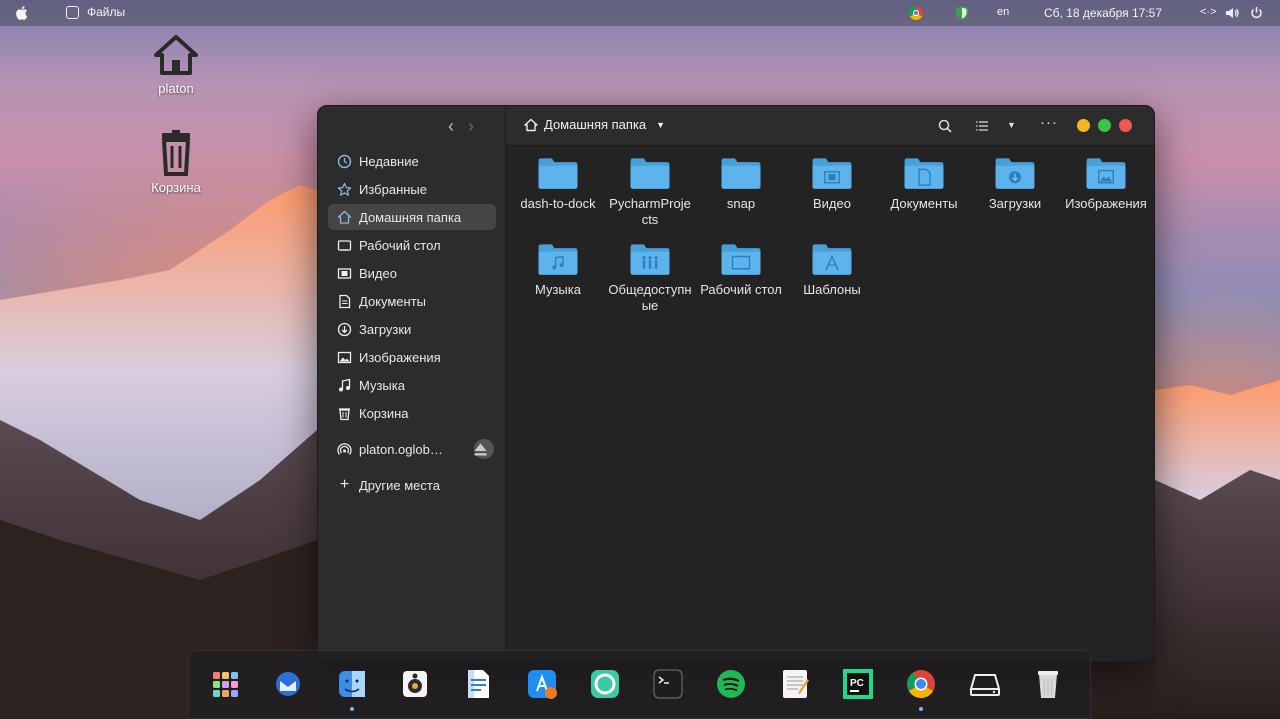 Image resolution: width=1280 pixels, height=719 pixels. I want to click on folder-item: Шаблоны, so click(832, 270).